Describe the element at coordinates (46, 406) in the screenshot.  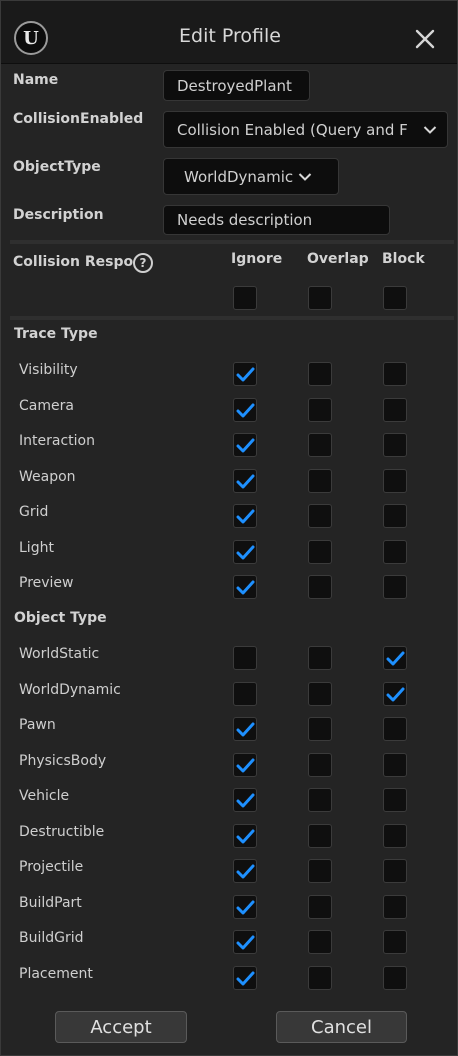
I see `trace-row-label-camera: Camera` at that location.